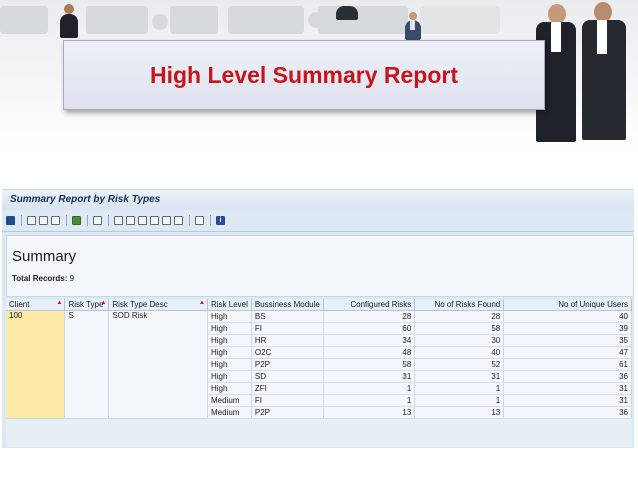  Describe the element at coordinates (459, 412) in the screenshot. I see `cell-found: 13` at that location.